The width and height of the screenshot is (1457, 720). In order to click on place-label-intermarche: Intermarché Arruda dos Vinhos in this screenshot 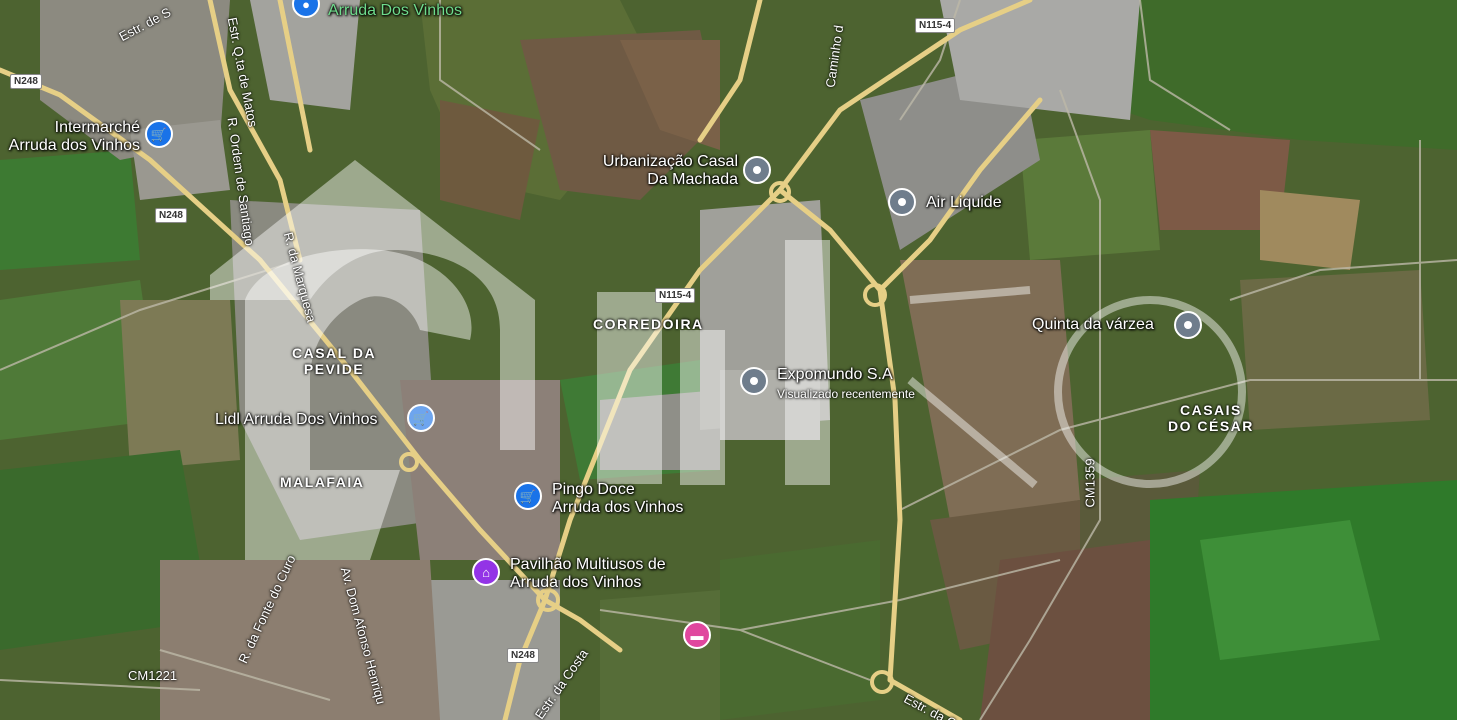, I will do `click(70, 137)`.